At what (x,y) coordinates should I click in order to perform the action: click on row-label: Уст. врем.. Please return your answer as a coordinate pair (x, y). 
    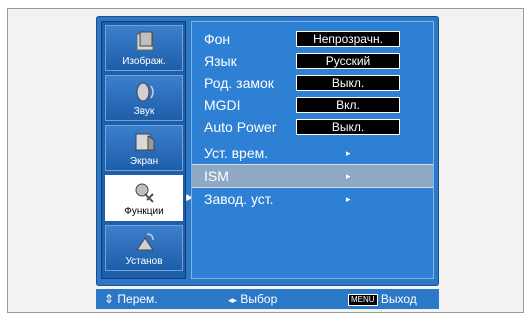
    Looking at the image, I should click on (236, 153).